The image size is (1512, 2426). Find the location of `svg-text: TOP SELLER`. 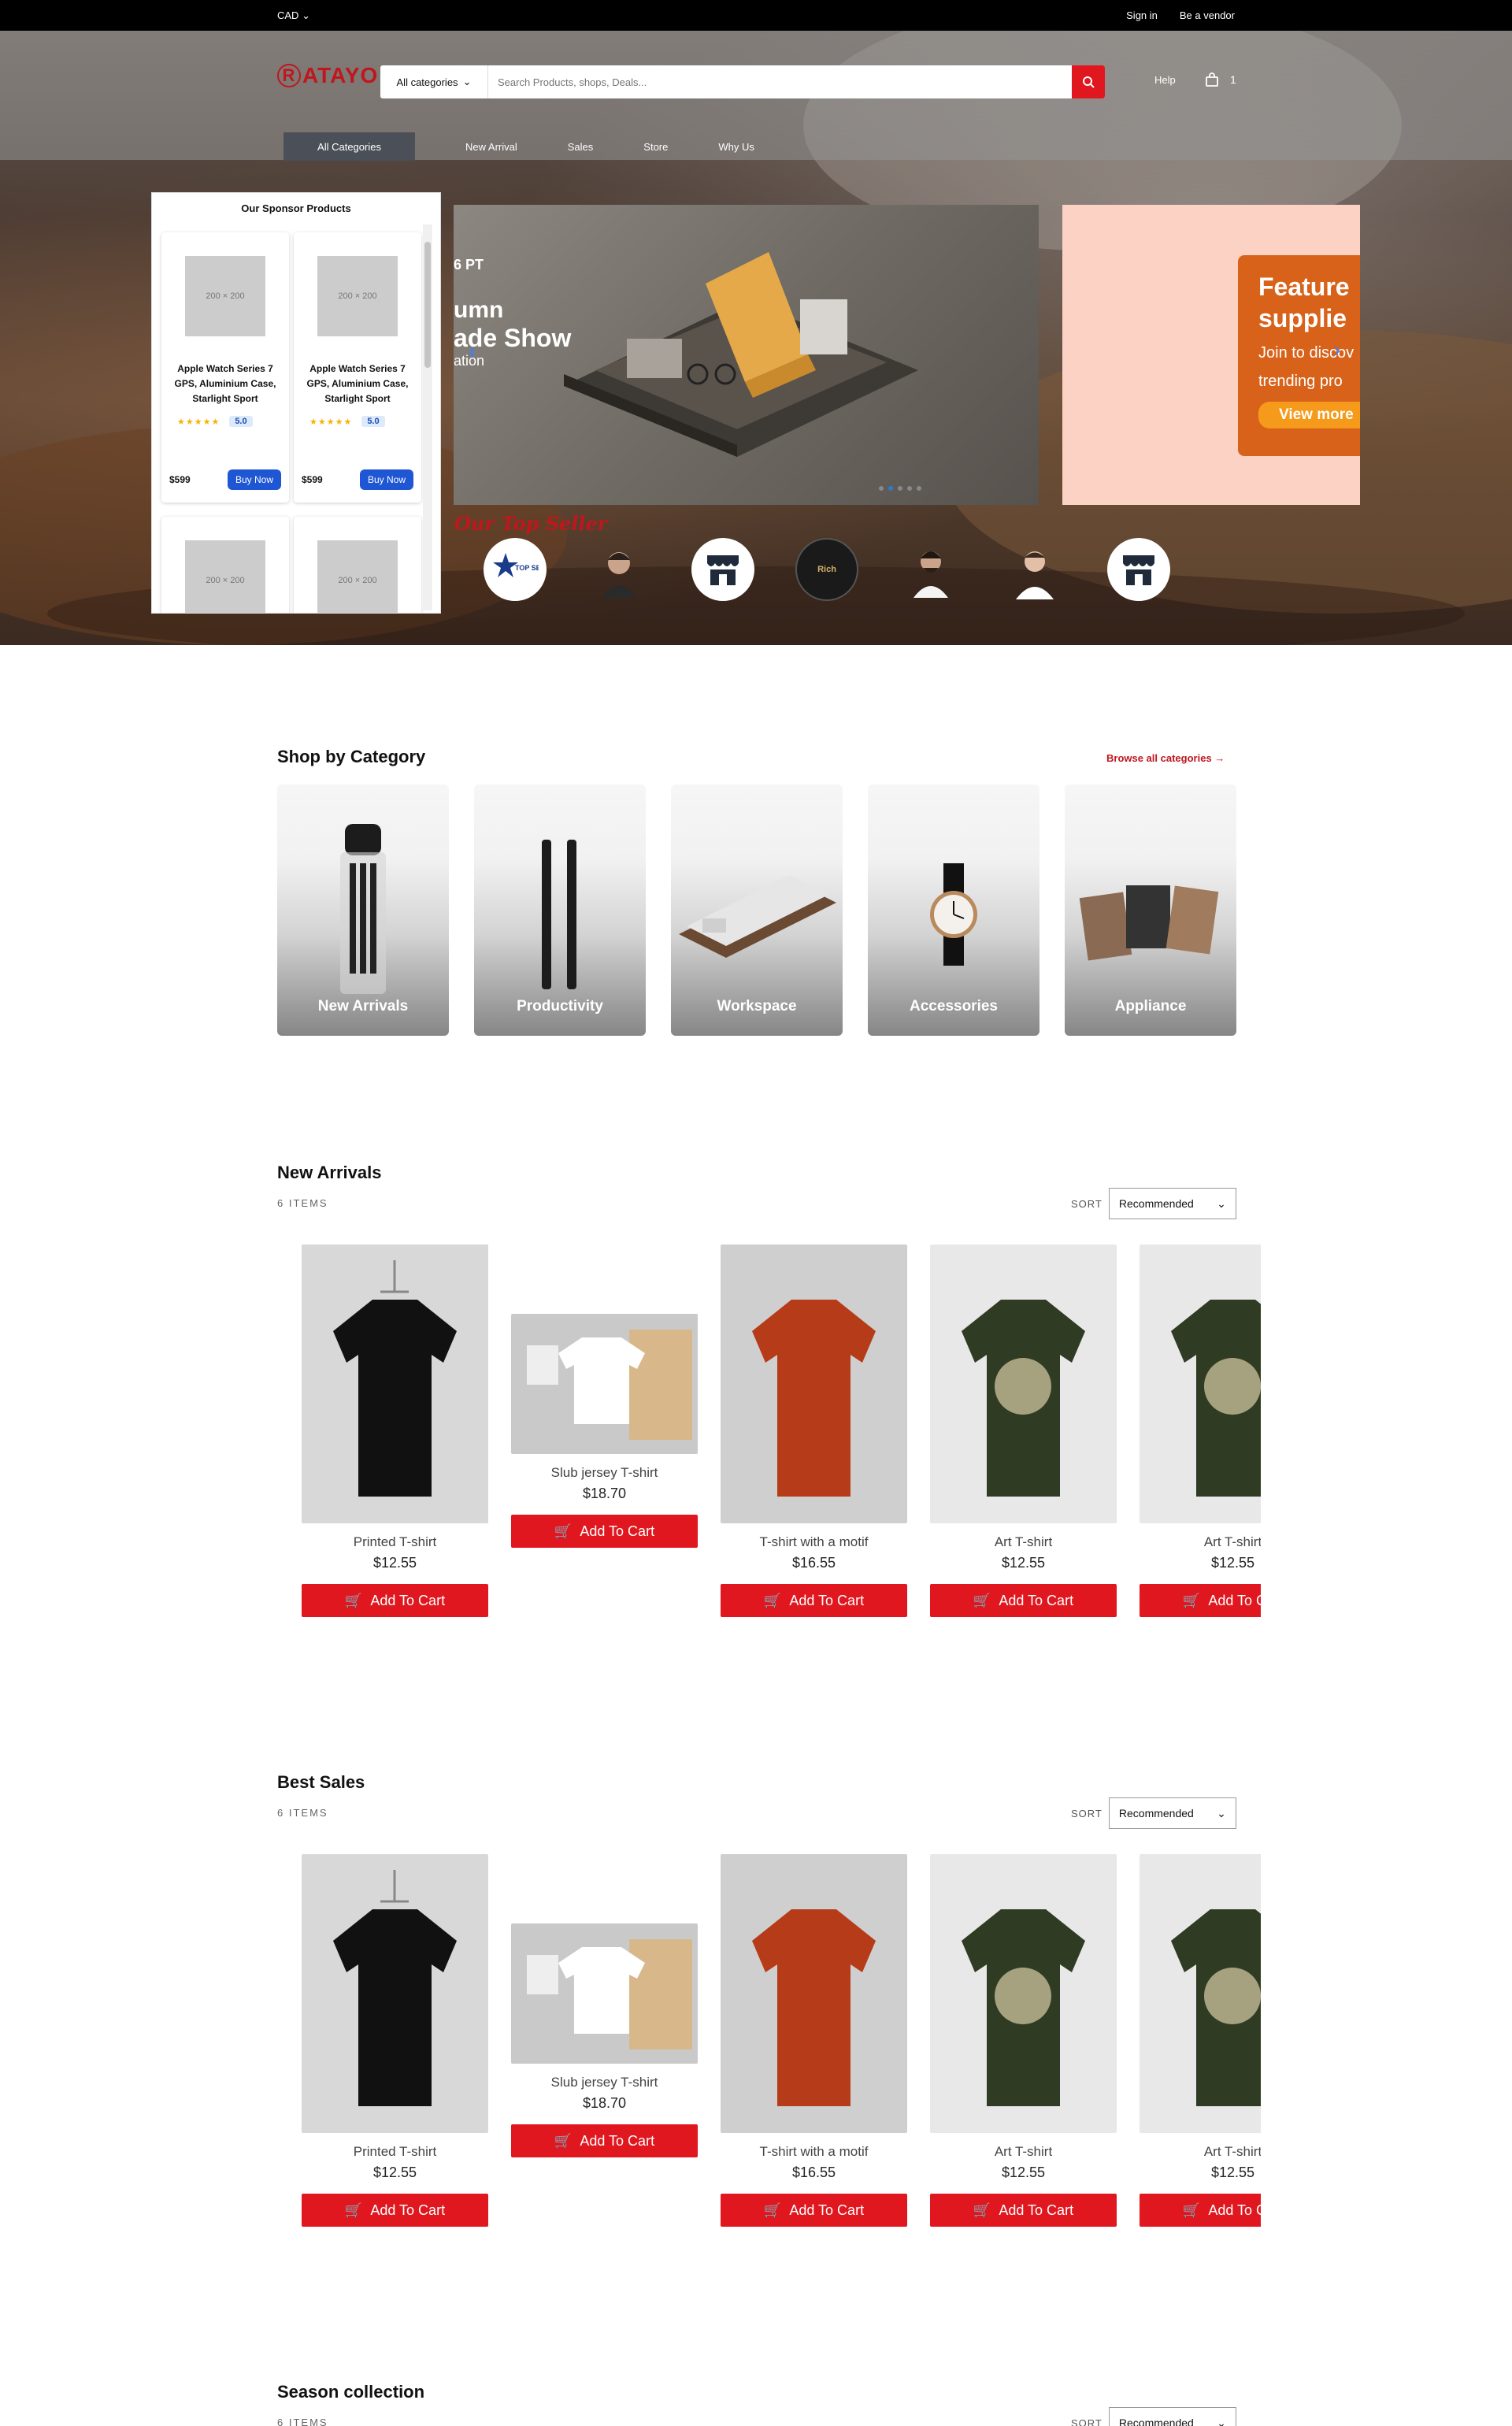

svg-text: TOP SELLER is located at coordinates (527, 568).